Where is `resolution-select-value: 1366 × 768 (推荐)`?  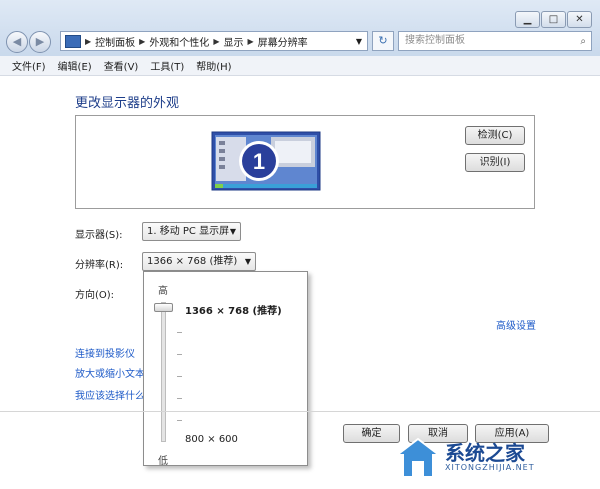 resolution-select-value: 1366 × 768 (推荐) is located at coordinates (192, 261).